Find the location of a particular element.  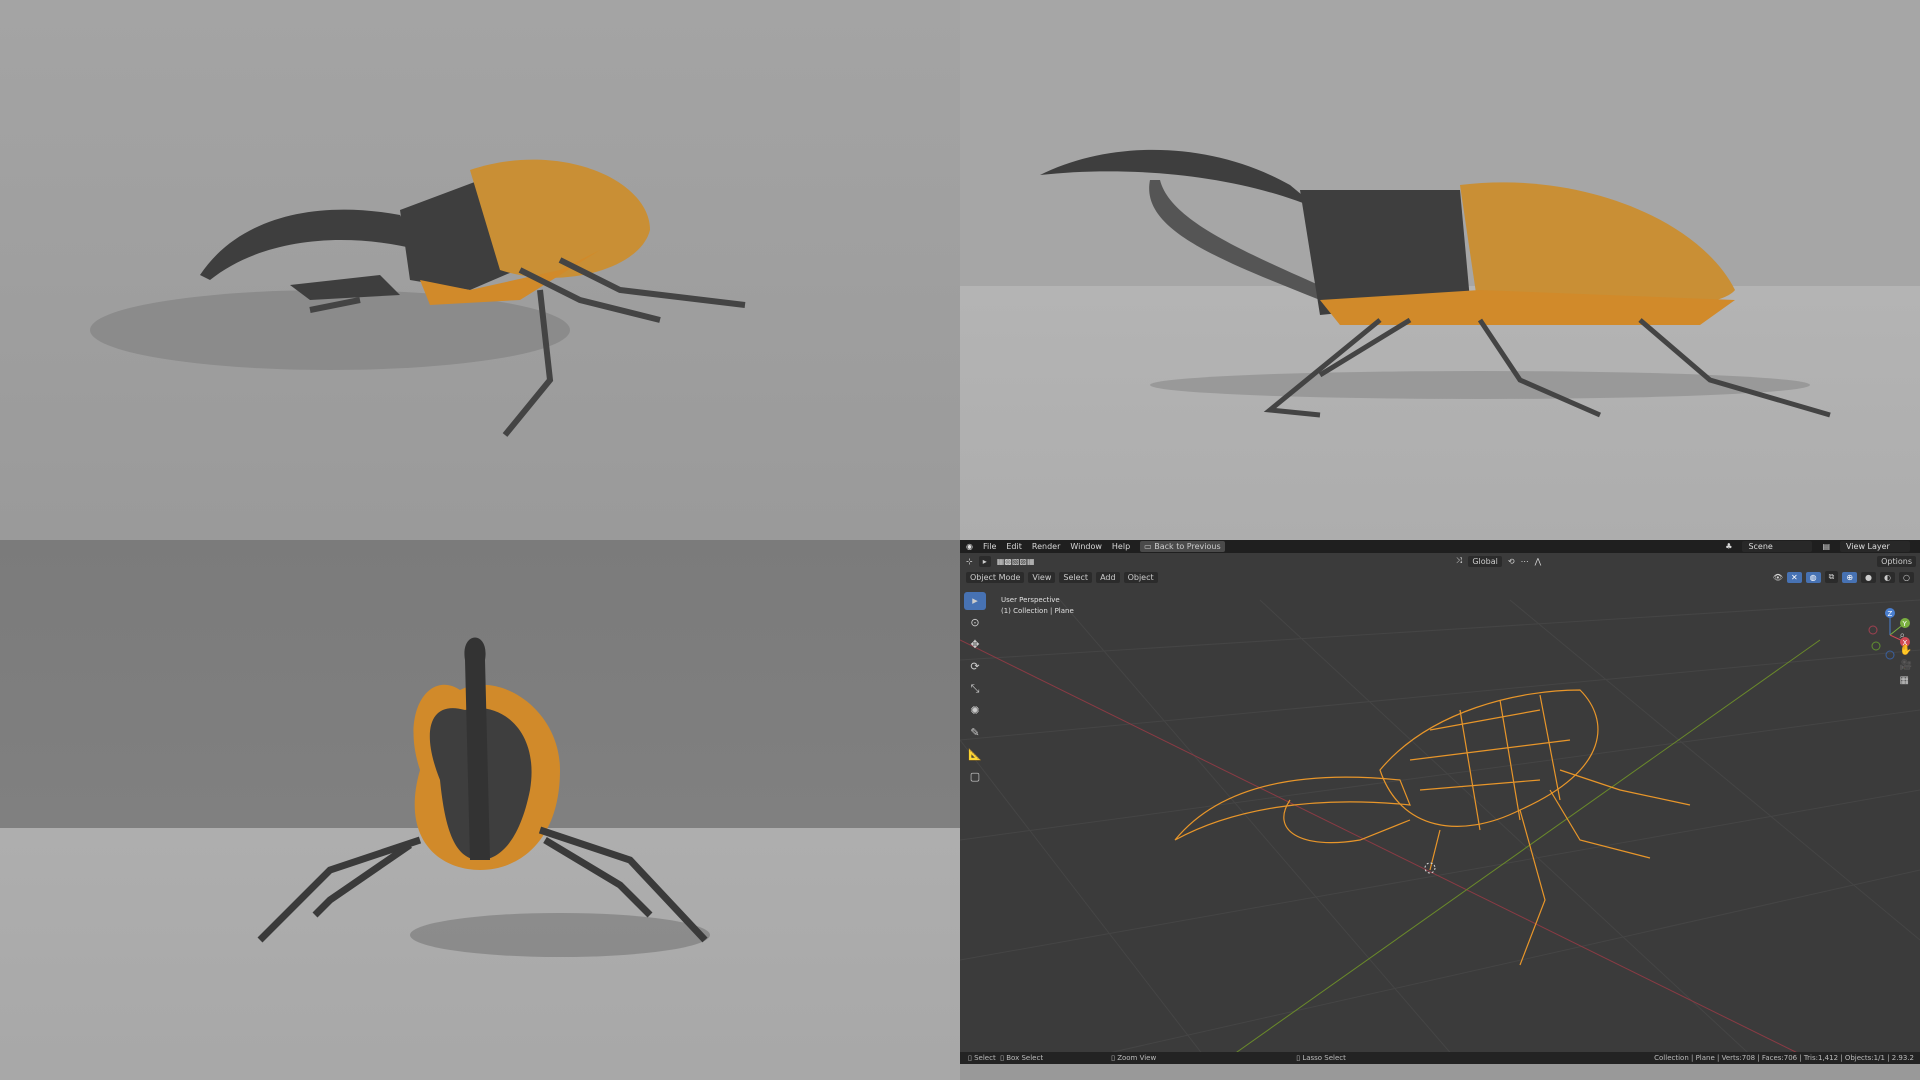

annotate-icon: ✎ is located at coordinates (975, 733).